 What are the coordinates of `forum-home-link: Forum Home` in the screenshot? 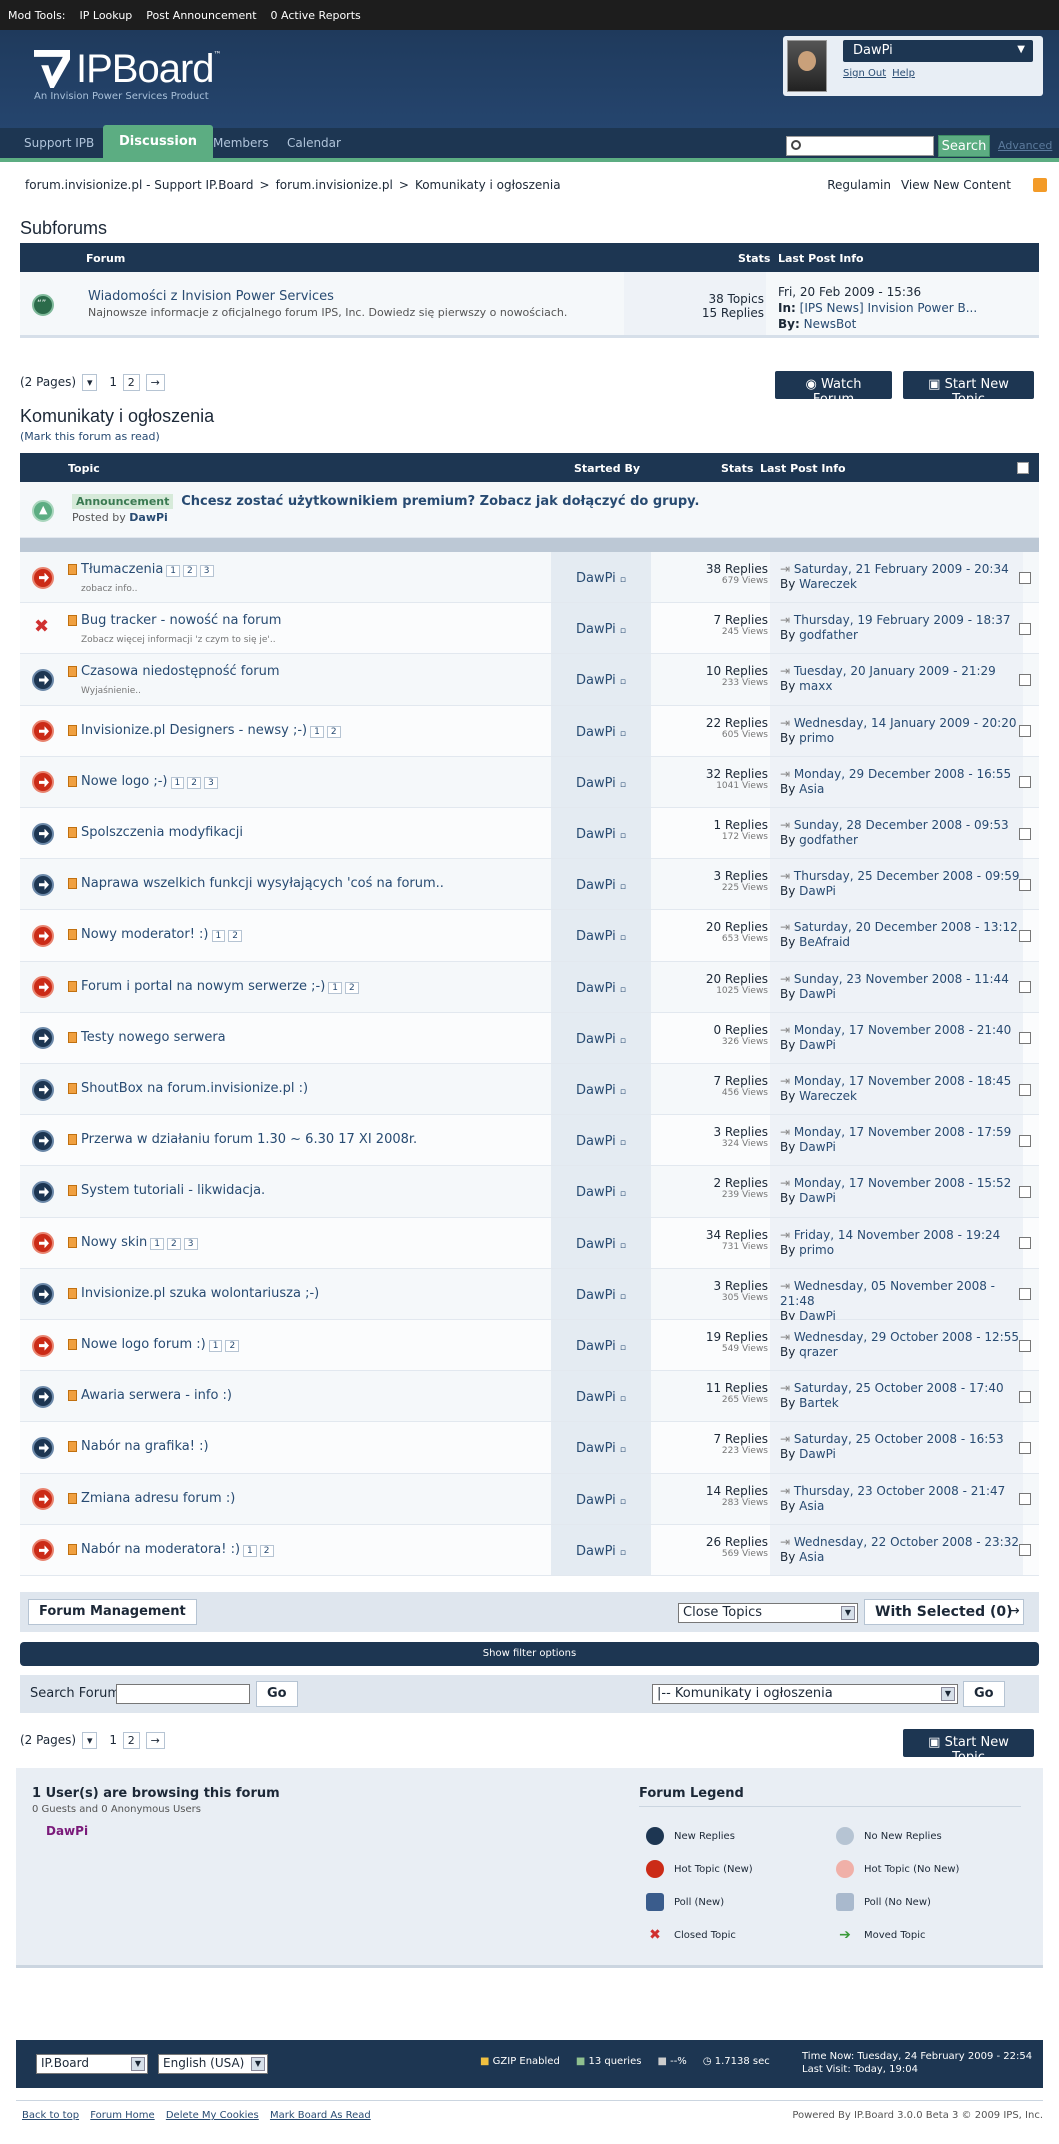 It's located at (122, 2115).